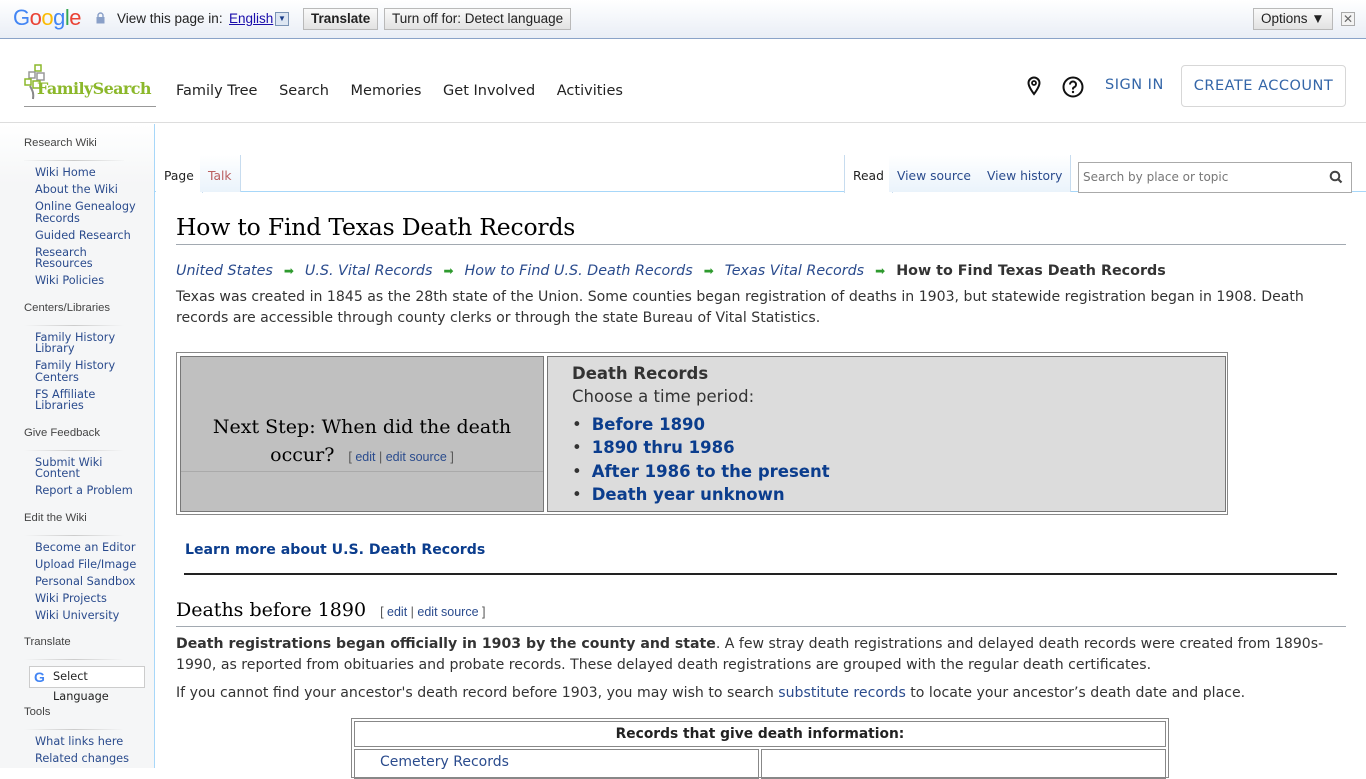 Image resolution: width=1366 pixels, height=779 pixels. I want to click on sidebar-item-fhl: Family History Library, so click(89, 343).